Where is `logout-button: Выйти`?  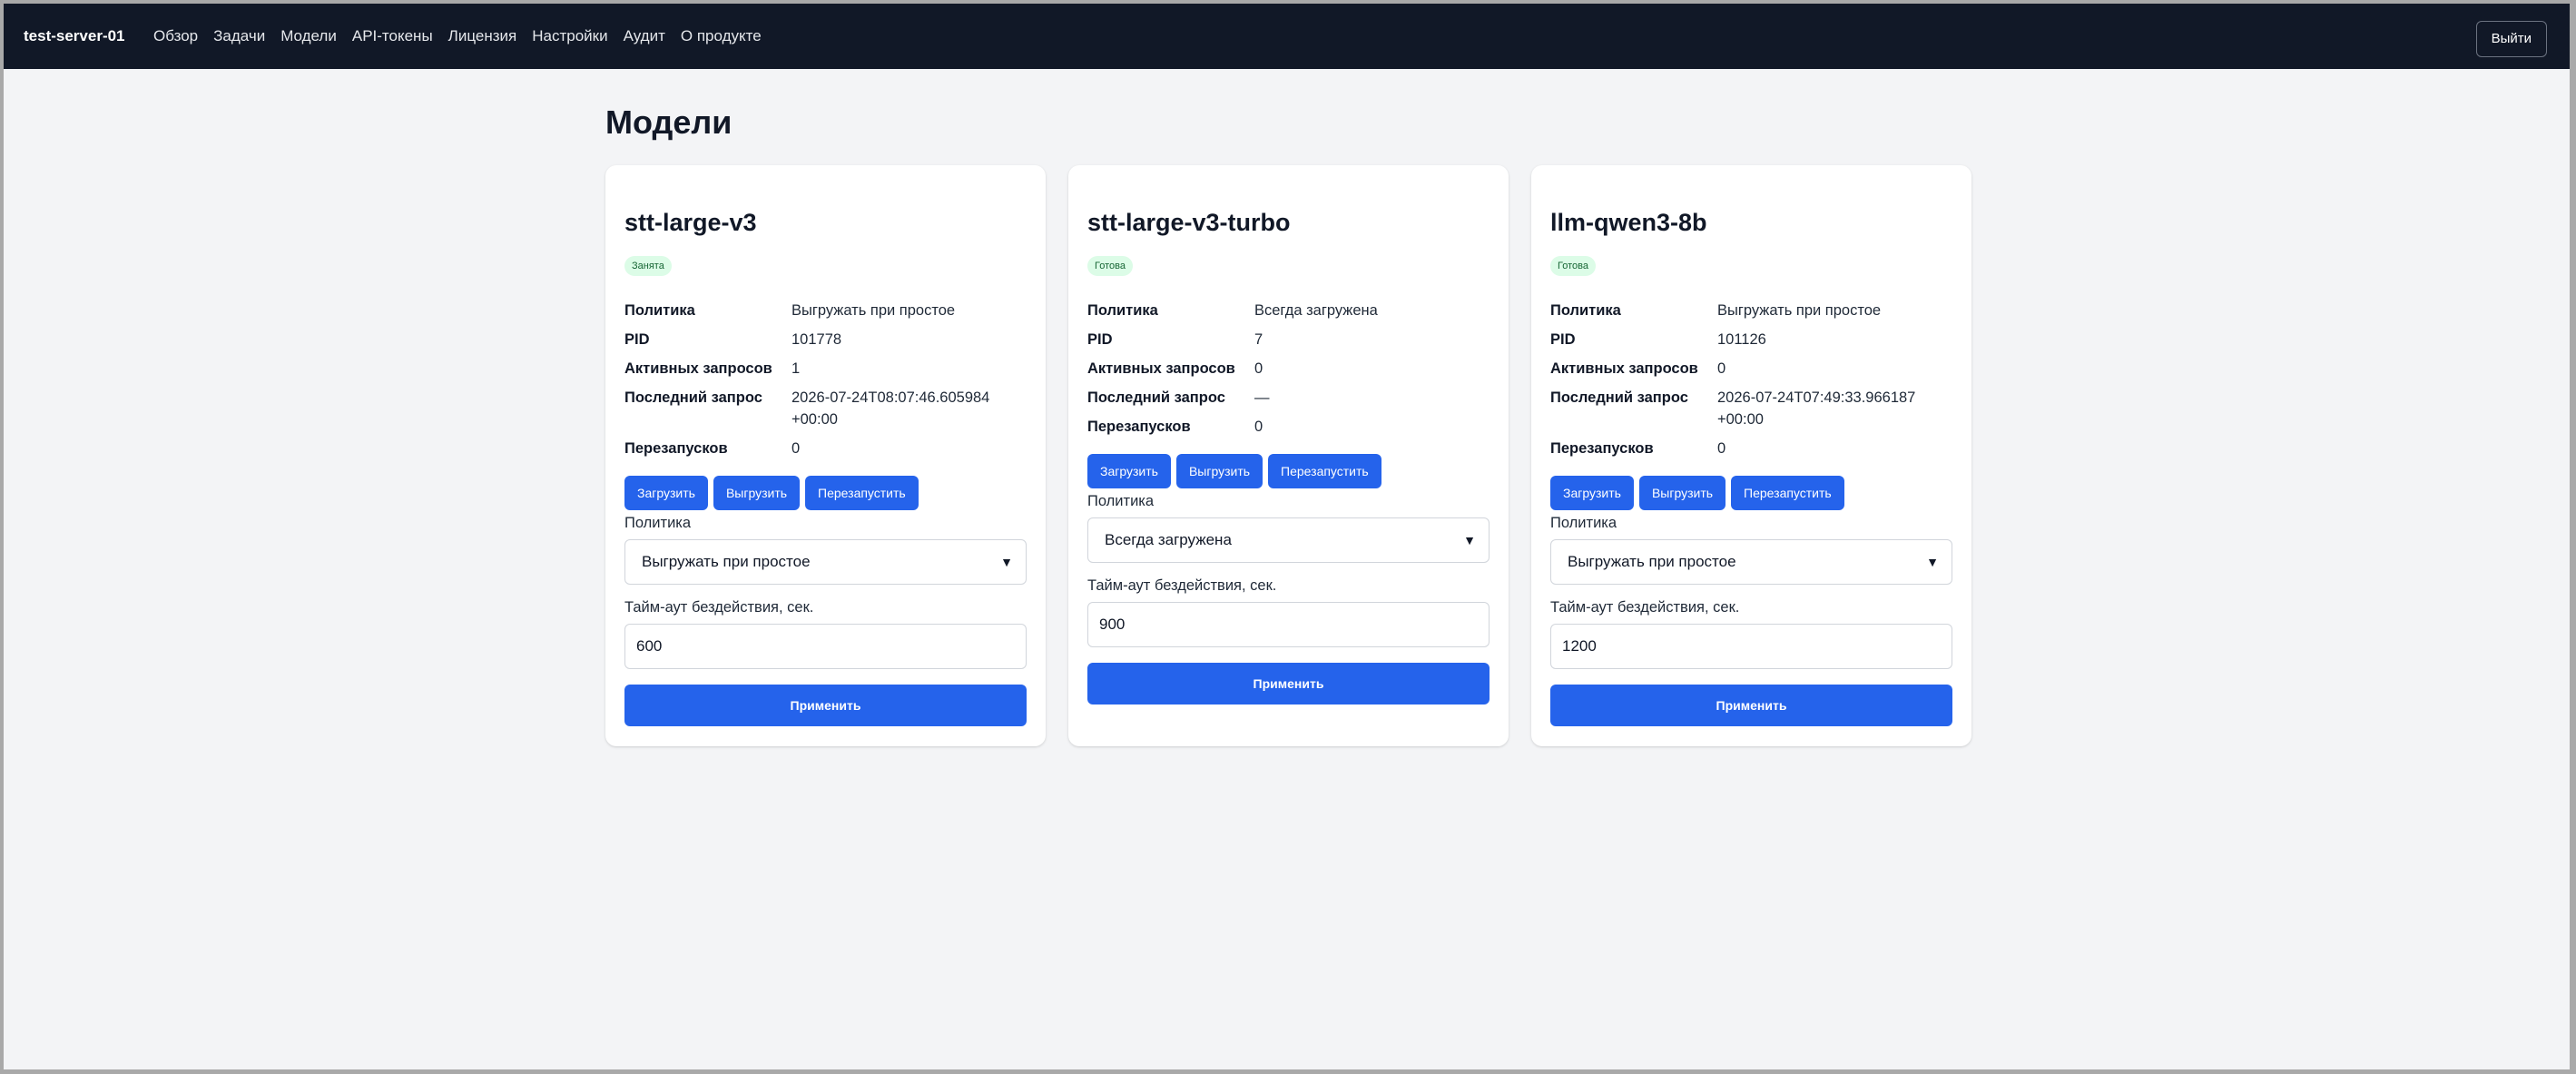 logout-button: Выйти is located at coordinates (2511, 39).